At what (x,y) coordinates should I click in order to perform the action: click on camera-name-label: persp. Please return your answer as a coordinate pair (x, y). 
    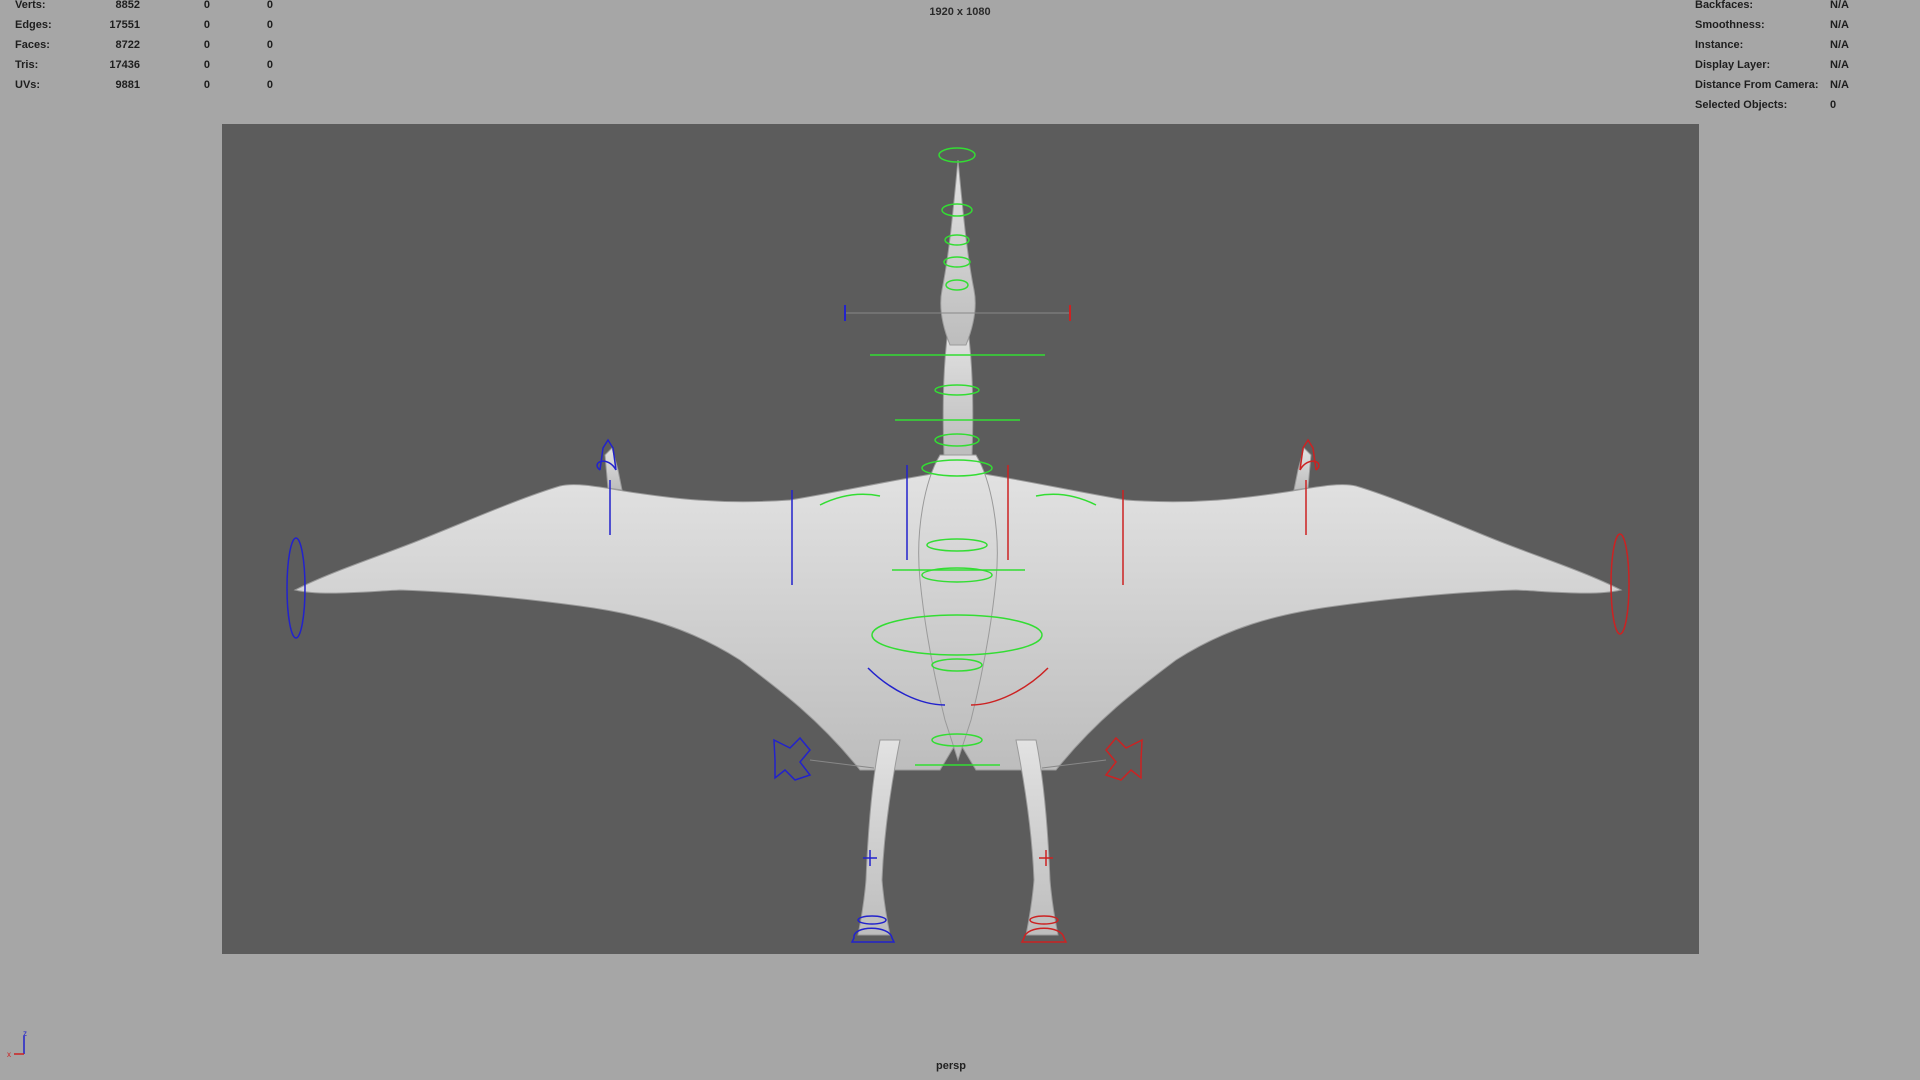
    Looking at the image, I should click on (951, 1066).